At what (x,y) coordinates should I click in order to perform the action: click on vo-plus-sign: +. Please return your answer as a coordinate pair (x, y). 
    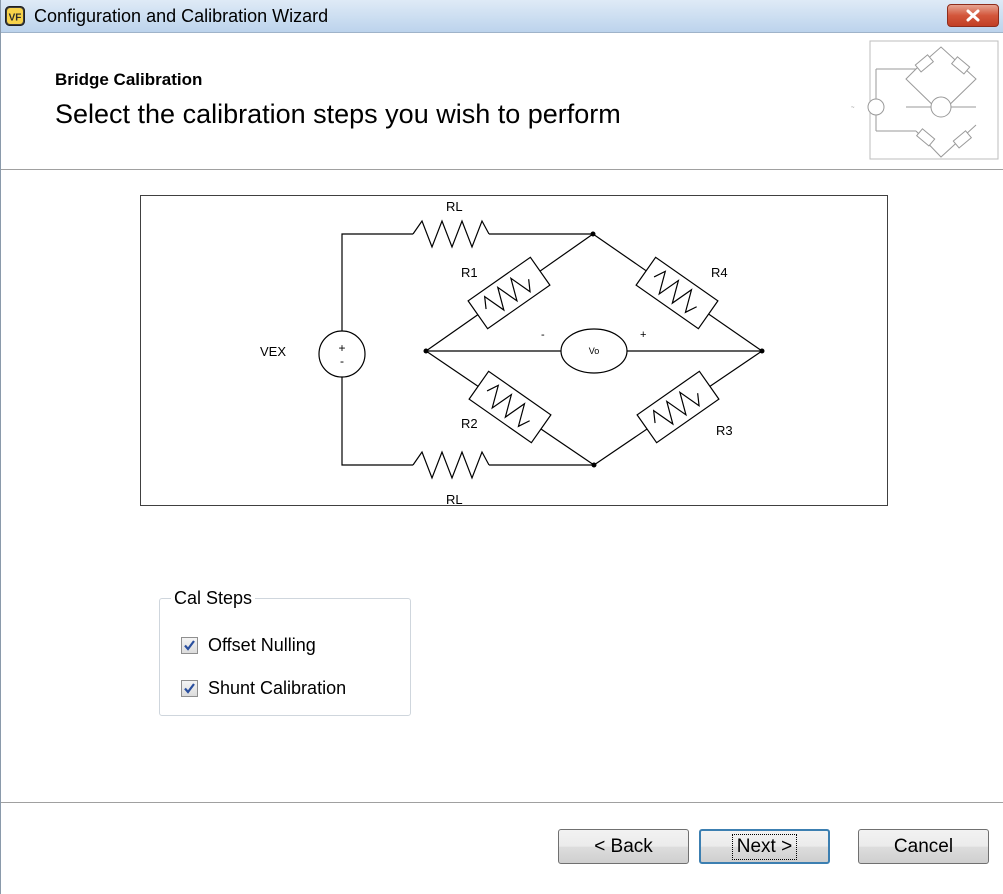
    Looking at the image, I should click on (643, 335).